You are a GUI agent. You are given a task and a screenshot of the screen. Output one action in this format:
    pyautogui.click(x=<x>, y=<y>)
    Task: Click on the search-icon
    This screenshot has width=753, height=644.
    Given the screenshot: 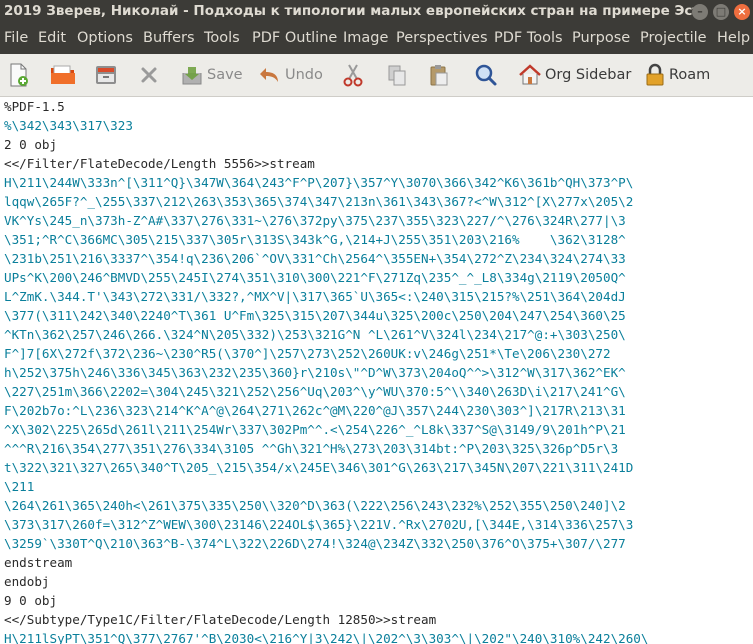 What is the action you would take?
    pyautogui.click(x=486, y=75)
    